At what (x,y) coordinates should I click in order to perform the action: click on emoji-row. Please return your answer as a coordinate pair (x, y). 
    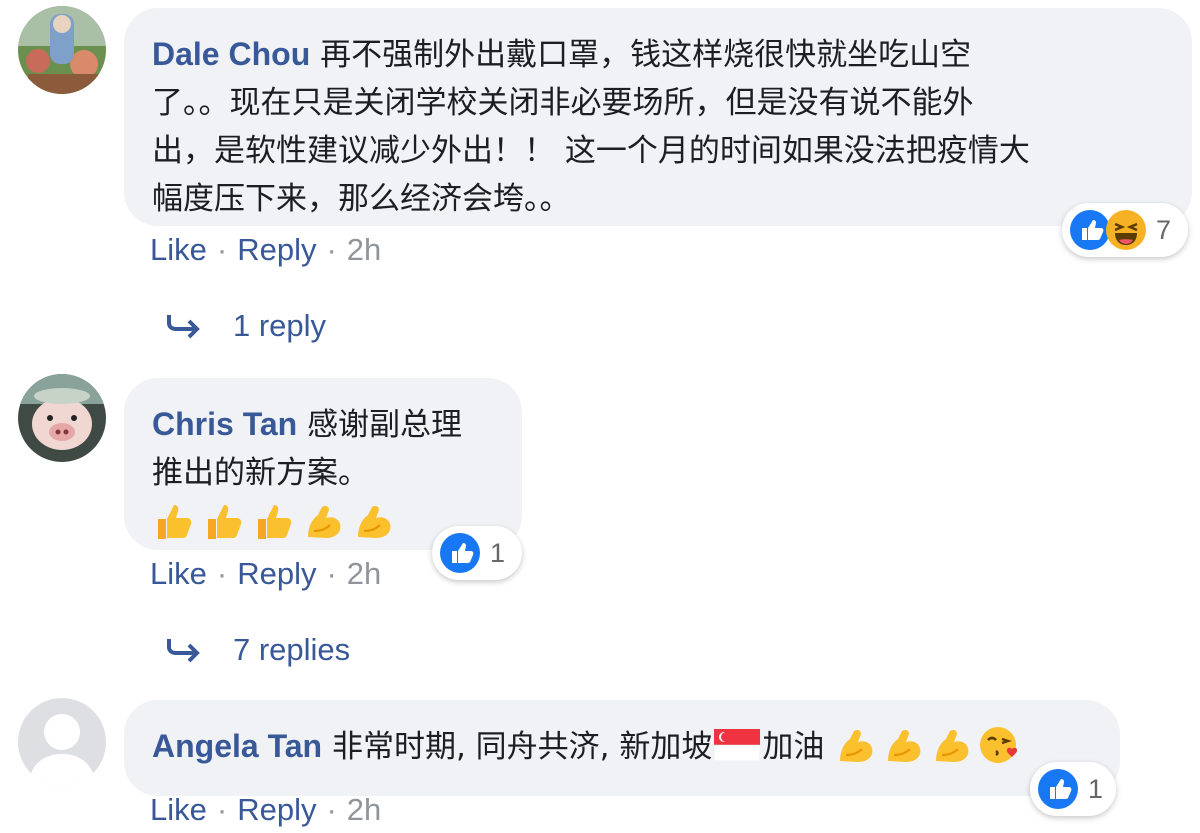
    Looking at the image, I should click on (928, 752).